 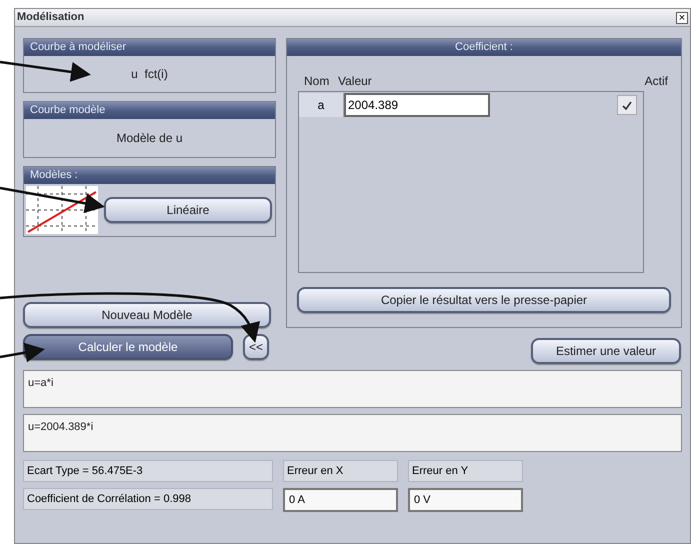 What do you see at coordinates (256, 347) in the screenshot?
I see `collapse-button: <<` at bounding box center [256, 347].